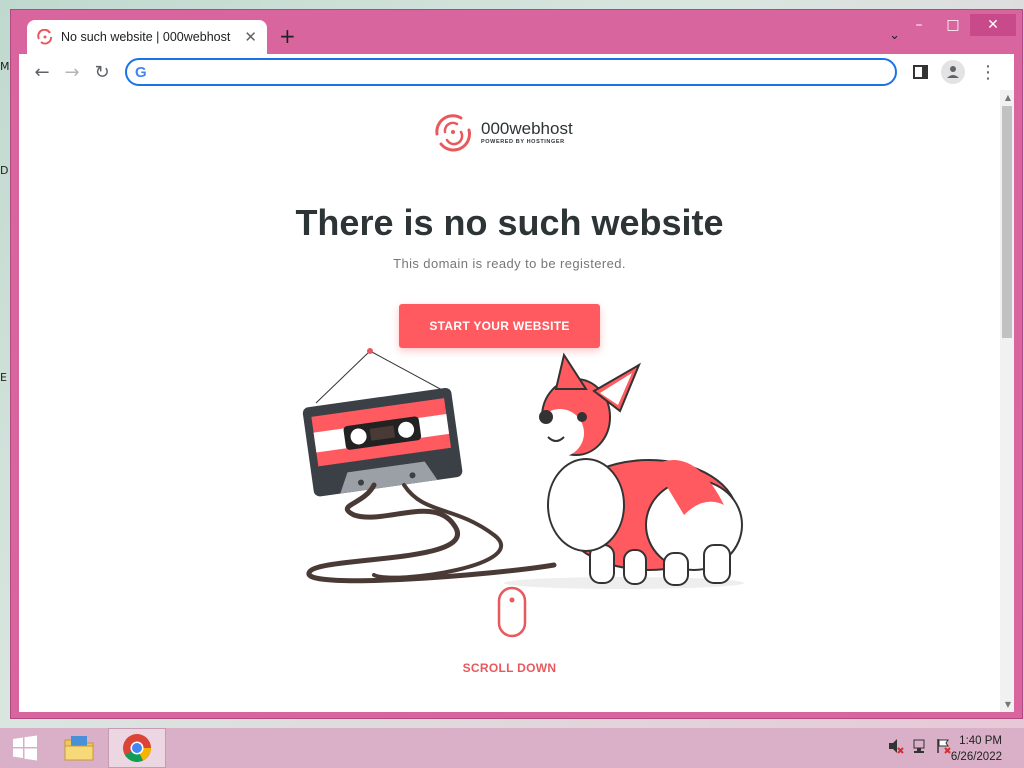 The image size is (1024, 768). I want to click on system-clock: 1:40 PM 6/26/2022, so click(976, 749).